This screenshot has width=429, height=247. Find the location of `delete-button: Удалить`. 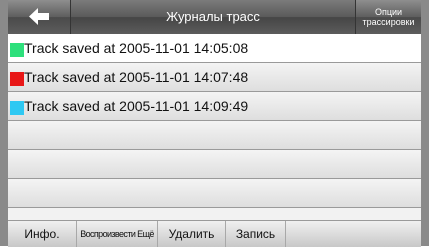

delete-button: Удалить is located at coordinates (192, 234).